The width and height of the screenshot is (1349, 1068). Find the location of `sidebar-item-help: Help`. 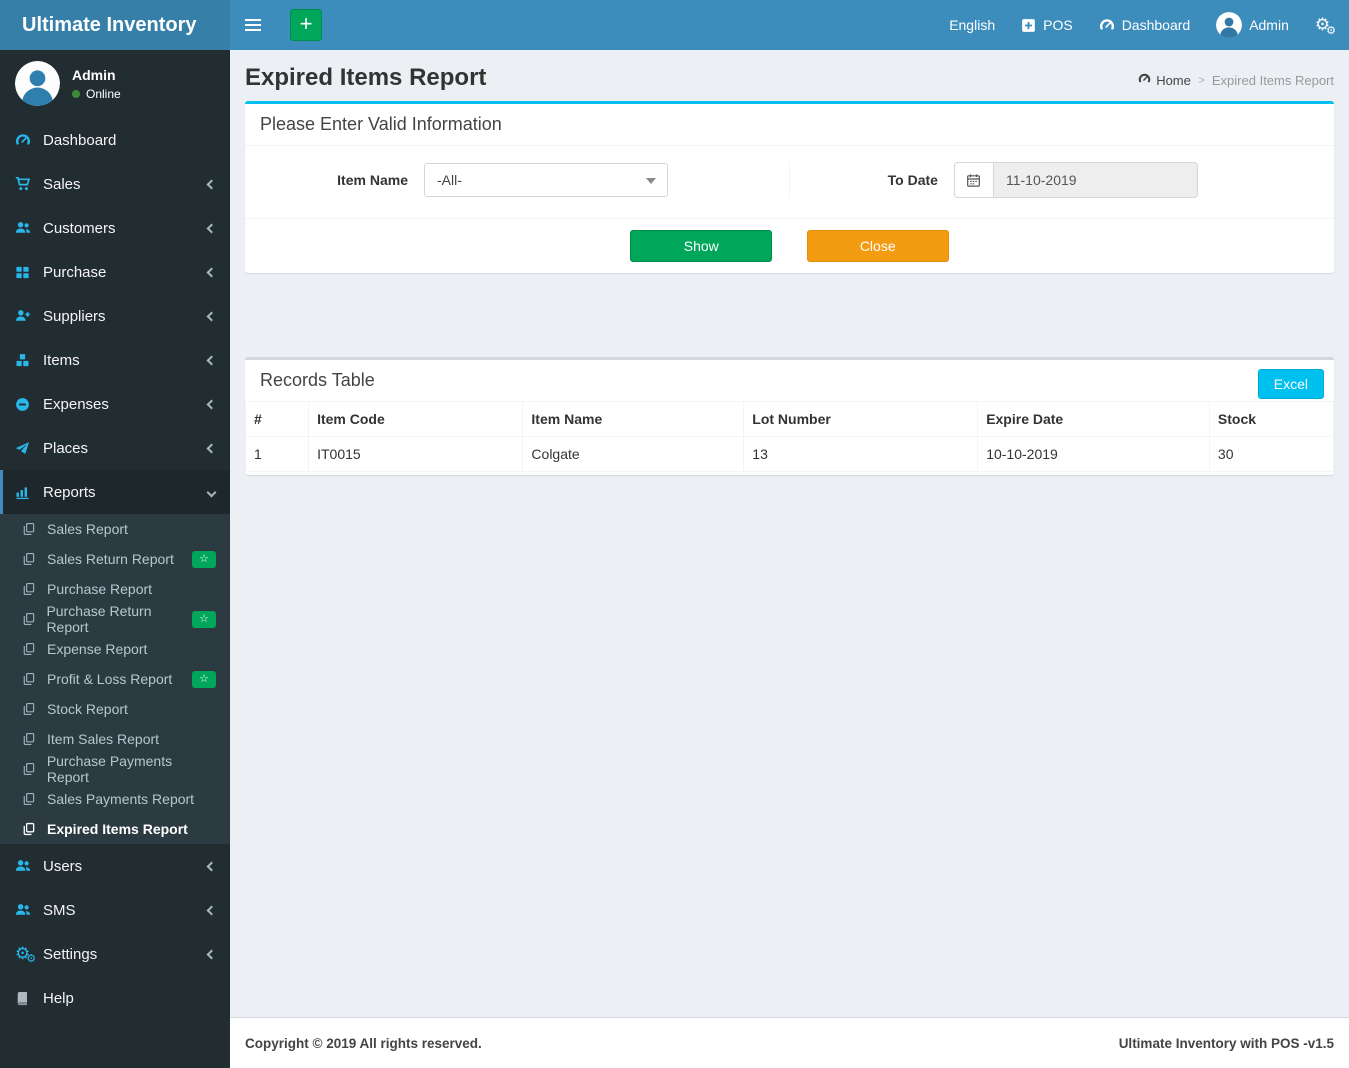

sidebar-item-help: Help is located at coordinates (115, 998).